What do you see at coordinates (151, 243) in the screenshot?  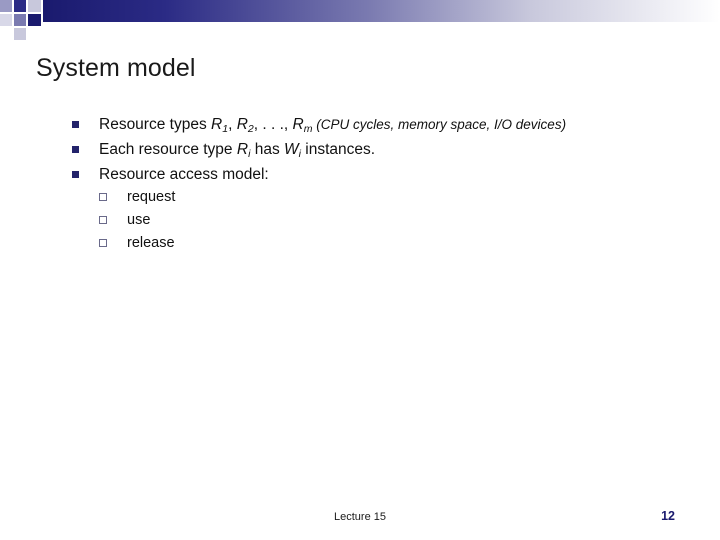 I see `sub-bullet-text-release: release` at bounding box center [151, 243].